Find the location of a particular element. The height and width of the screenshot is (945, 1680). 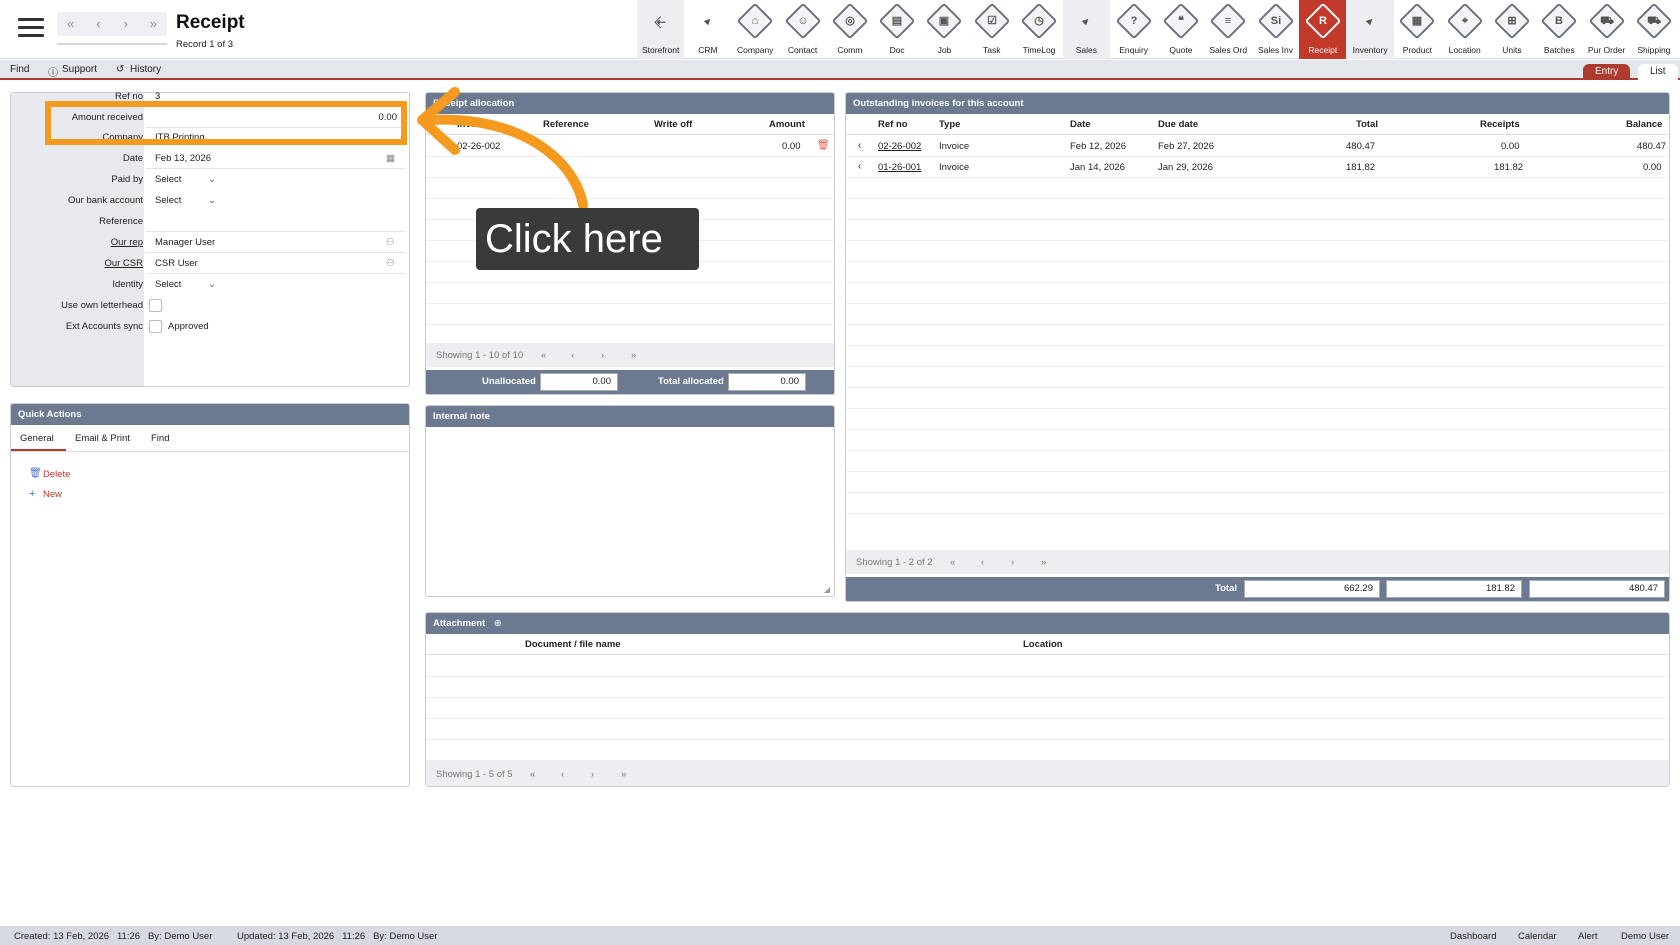

invoice-link: 02-26-002 is located at coordinates (899, 146).